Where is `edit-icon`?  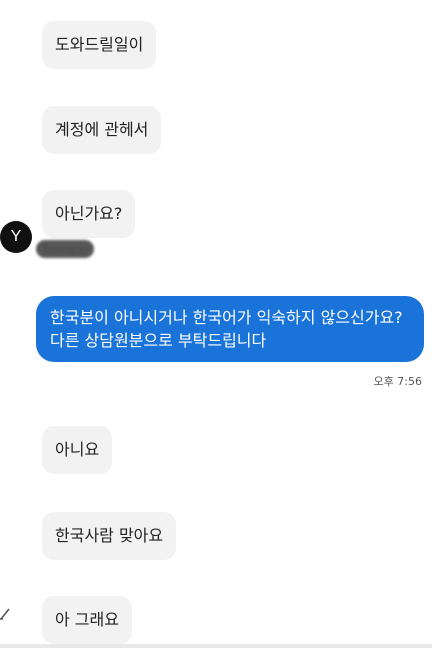 edit-icon is located at coordinates (5, 613).